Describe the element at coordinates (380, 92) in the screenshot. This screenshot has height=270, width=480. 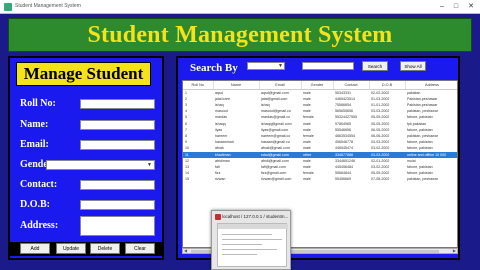
I see `table-cell: 02-02-2002` at that location.